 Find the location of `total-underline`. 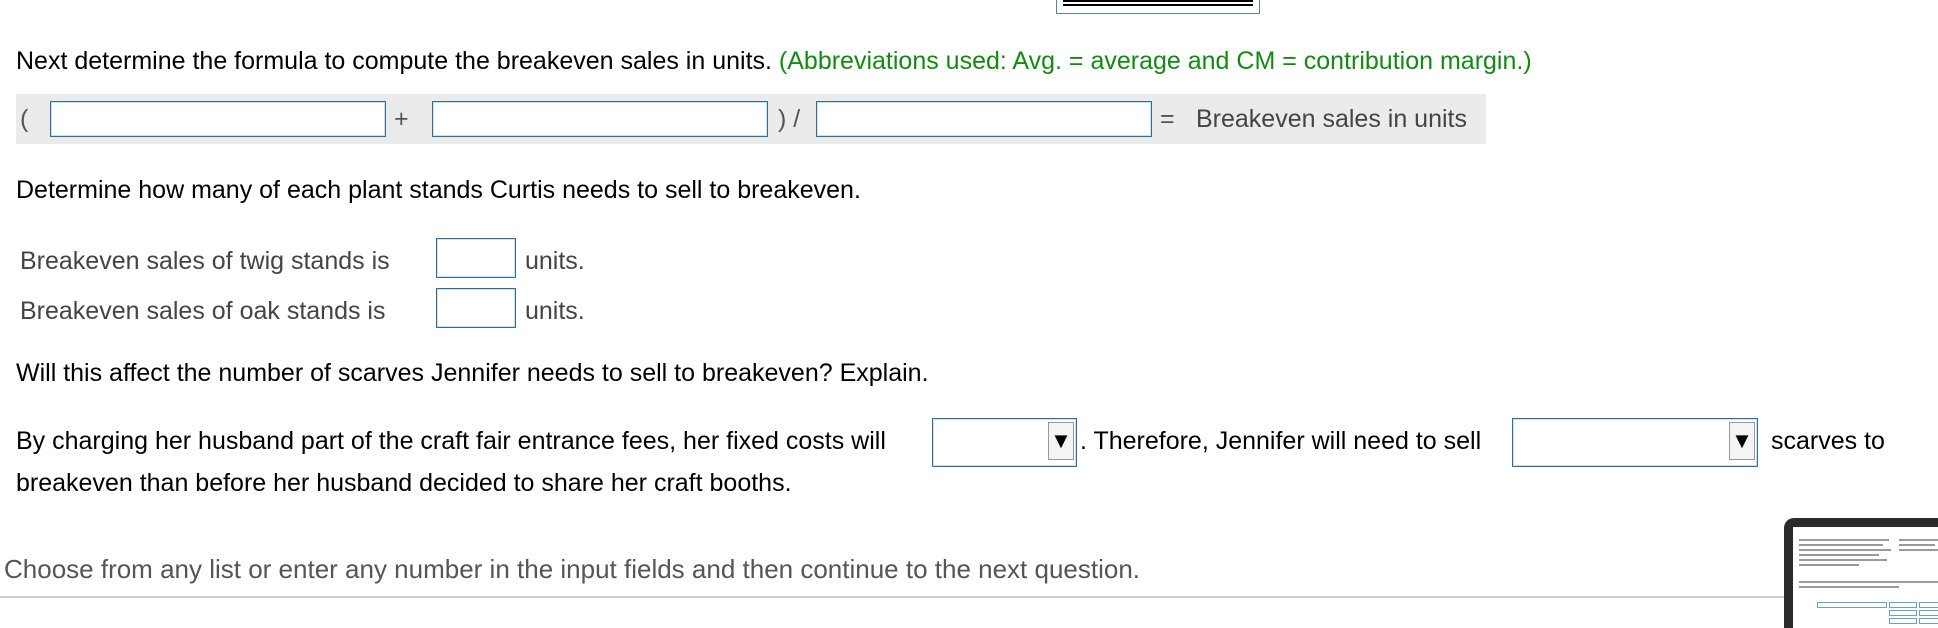

total-underline is located at coordinates (1158, 1).